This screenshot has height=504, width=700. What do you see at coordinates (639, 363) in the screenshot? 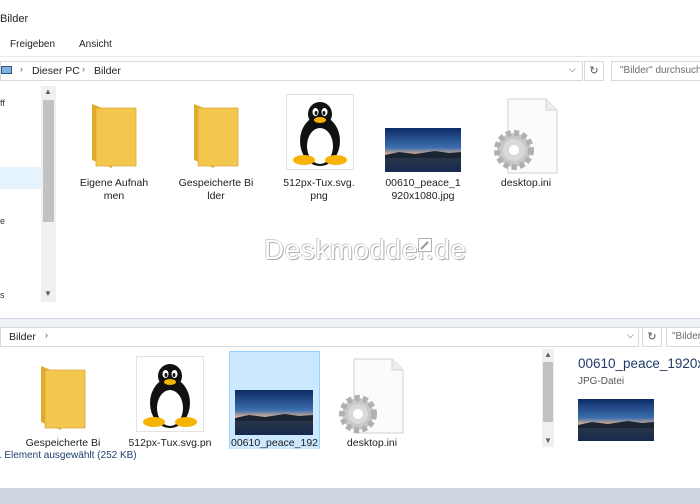
I see `preview-file-name: 00610_peace_1920x1080.jpg` at bounding box center [639, 363].